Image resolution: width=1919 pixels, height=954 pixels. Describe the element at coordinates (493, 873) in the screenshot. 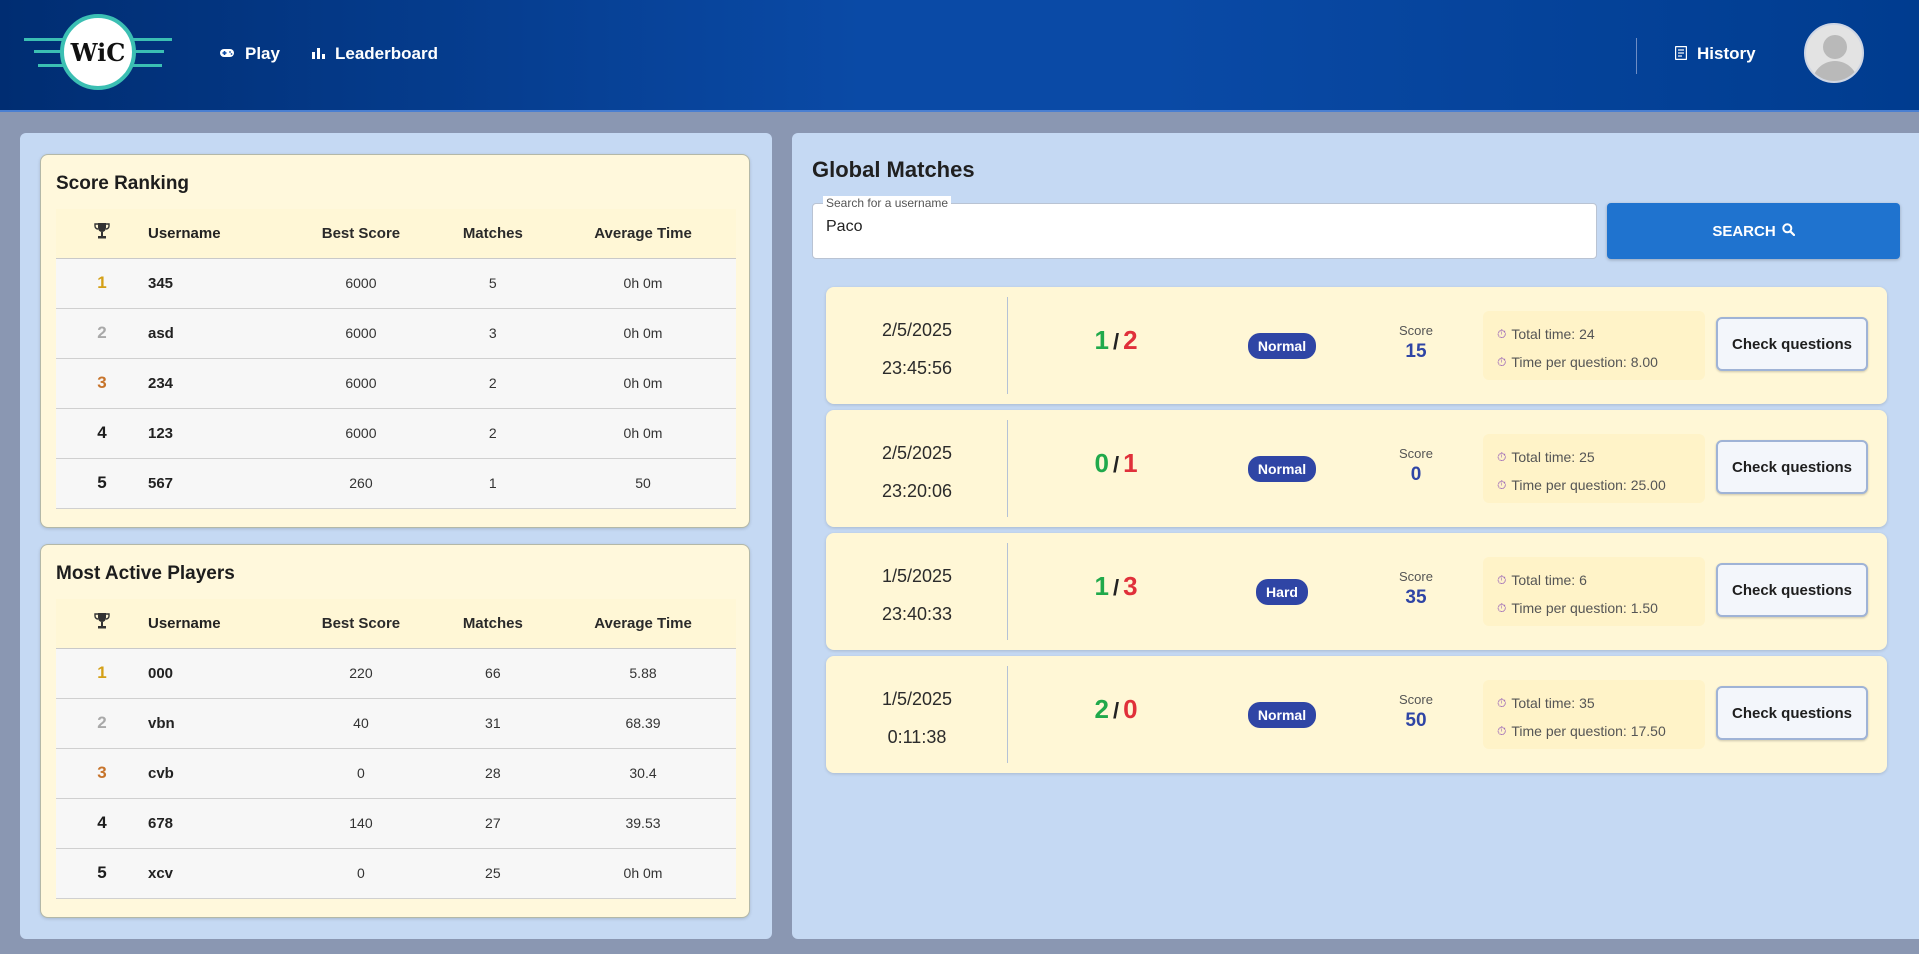

I see `matches-cell: 25` at that location.